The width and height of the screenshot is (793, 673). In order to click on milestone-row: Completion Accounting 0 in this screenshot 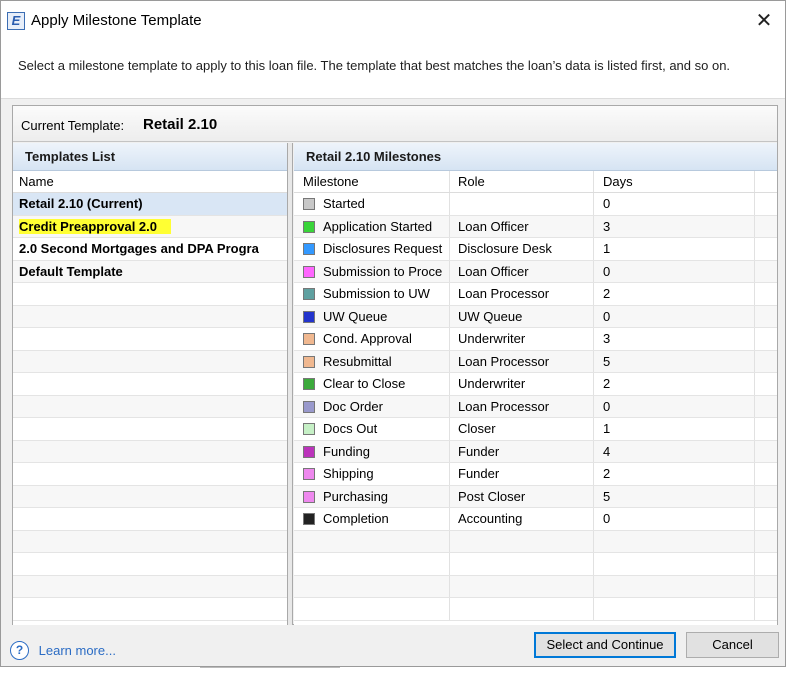, I will do `click(535, 519)`.